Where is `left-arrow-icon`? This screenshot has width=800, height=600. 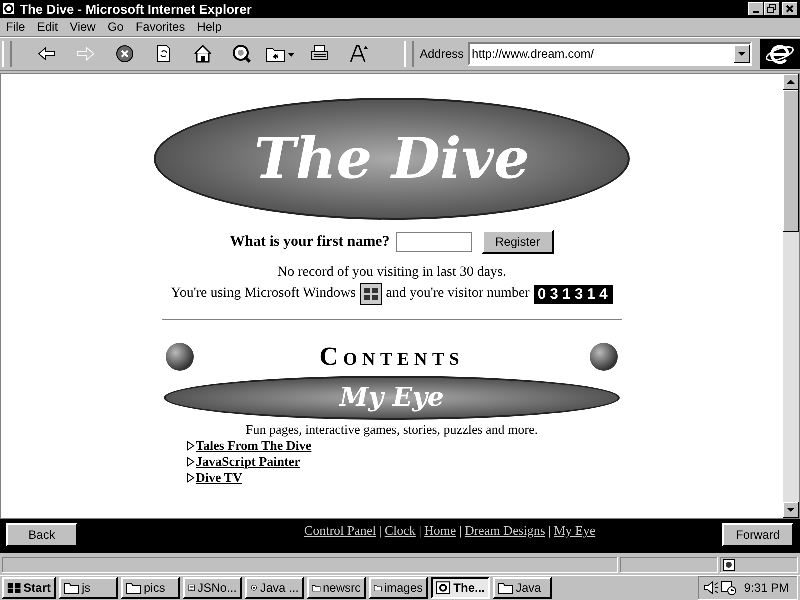
left-arrow-icon is located at coordinates (47, 54).